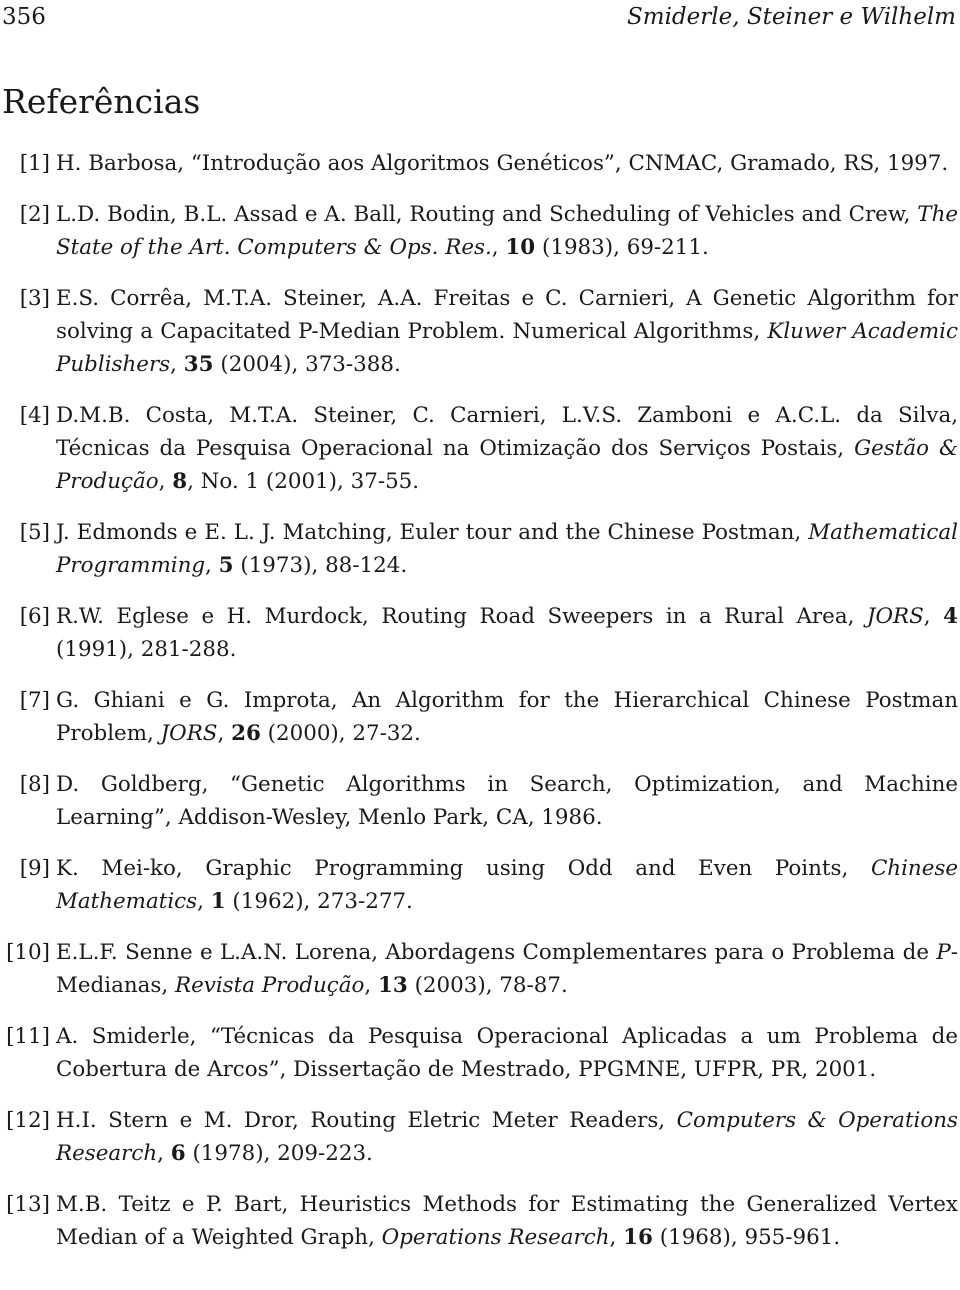 This screenshot has width=960, height=1290. I want to click on reference-label: [8], so click(34, 784).